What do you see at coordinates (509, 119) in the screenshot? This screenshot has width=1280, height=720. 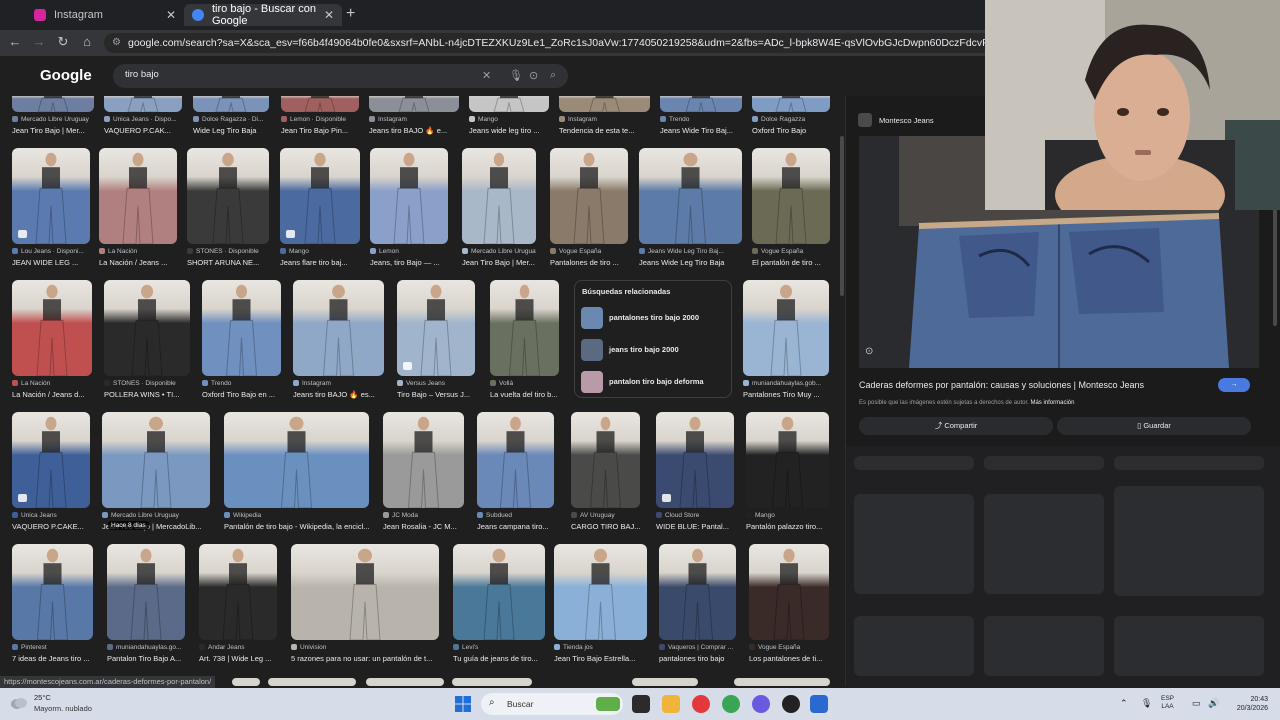 I see `result-source: Mango` at bounding box center [509, 119].